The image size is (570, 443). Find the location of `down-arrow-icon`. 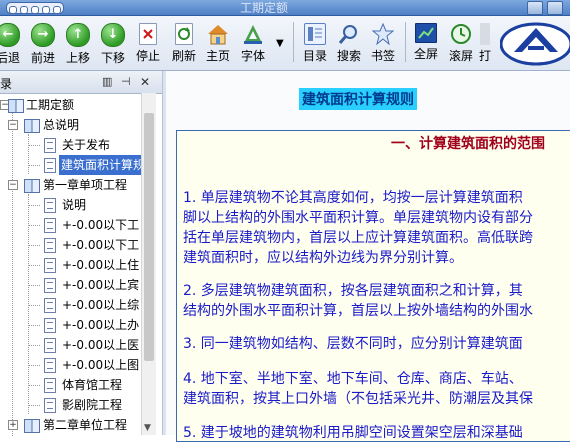

down-arrow-icon is located at coordinates (113, 35).